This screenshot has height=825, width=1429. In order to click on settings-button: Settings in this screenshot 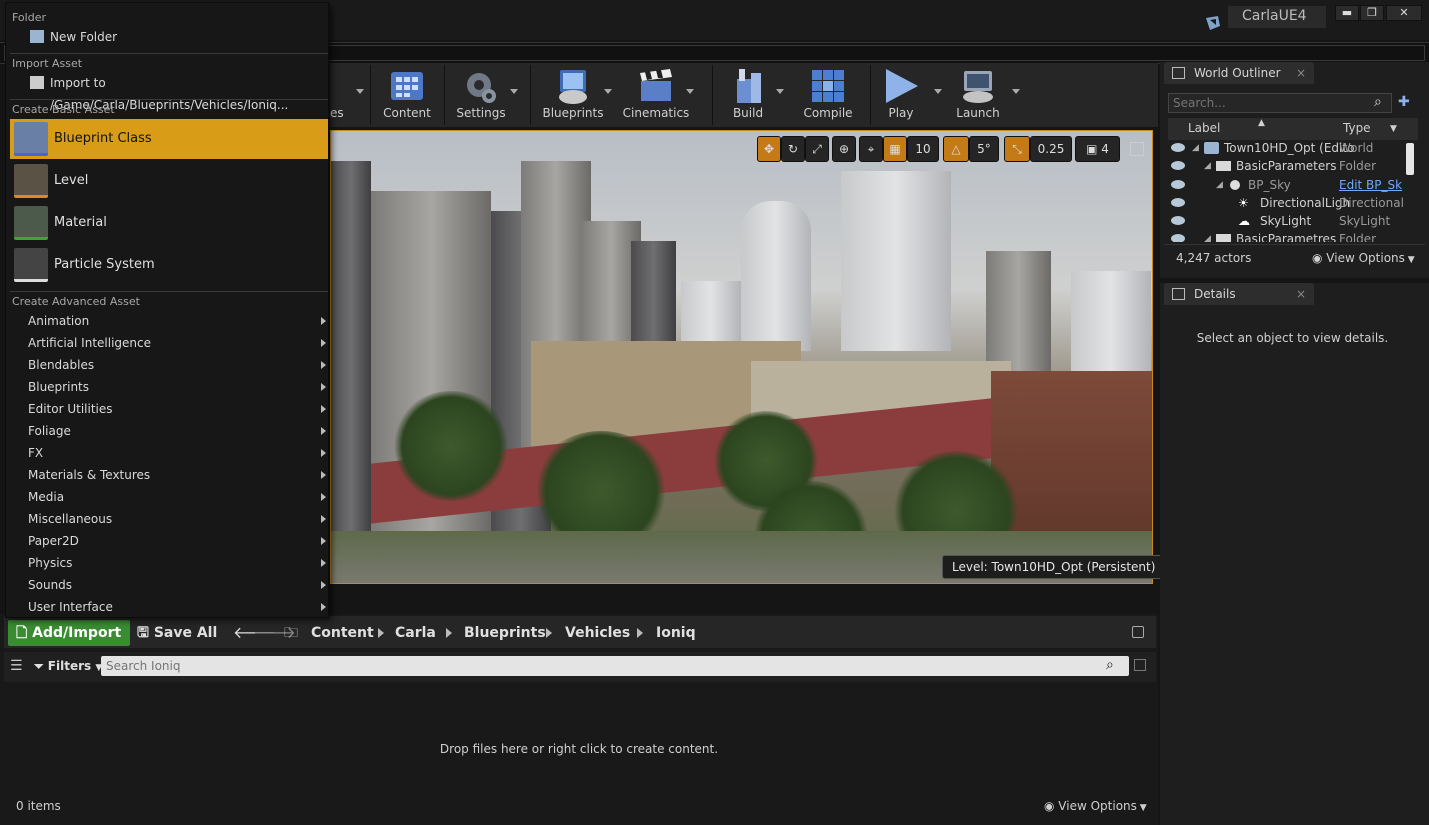, I will do `click(483, 95)`.